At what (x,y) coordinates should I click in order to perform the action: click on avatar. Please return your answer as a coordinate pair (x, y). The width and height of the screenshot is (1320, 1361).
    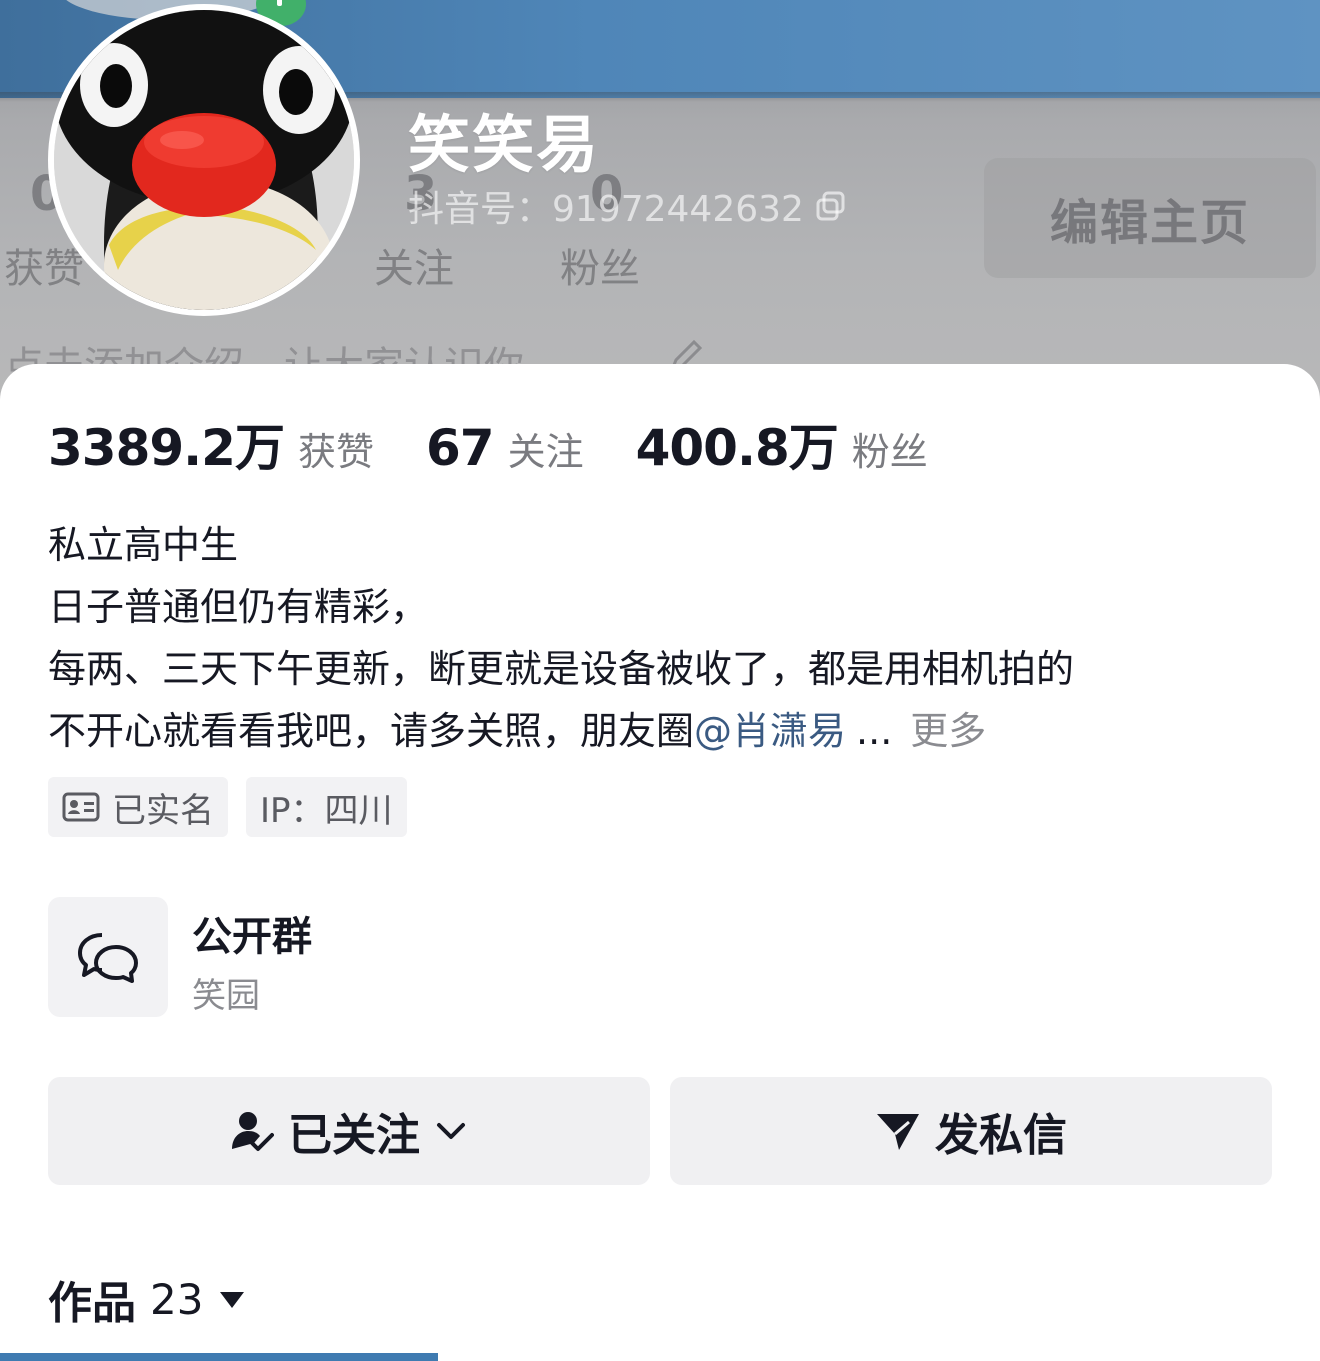
    Looking at the image, I should click on (204, 160).